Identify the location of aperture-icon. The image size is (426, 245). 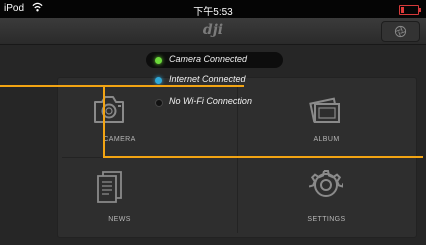
(400, 31).